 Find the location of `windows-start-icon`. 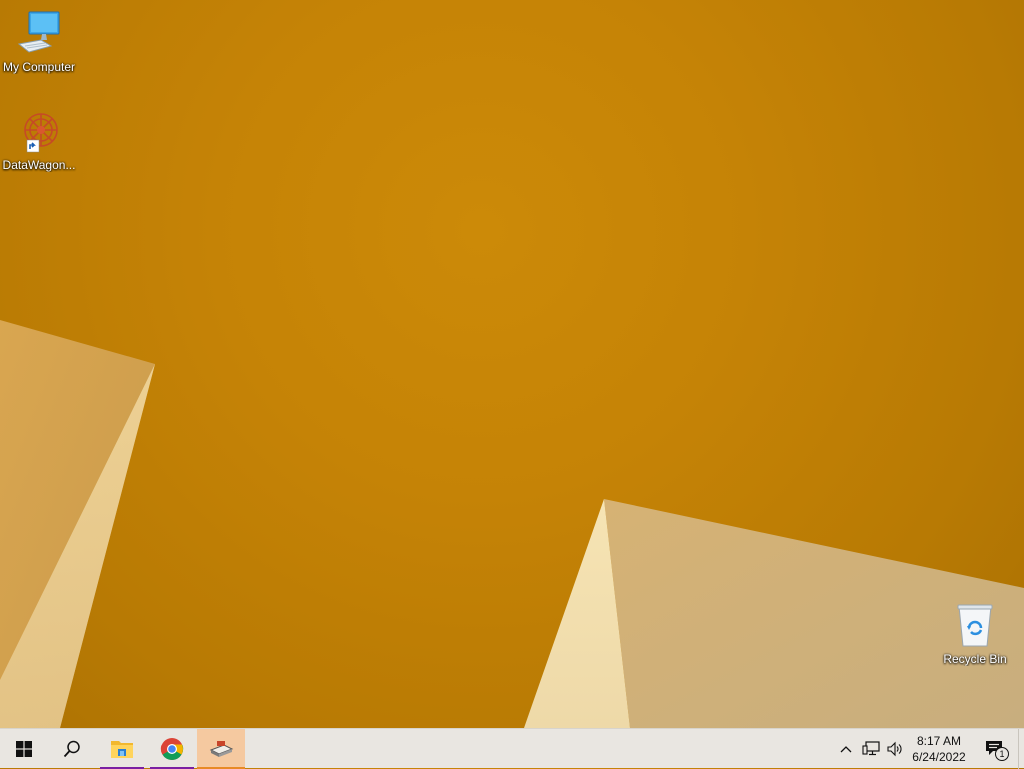

windows-start-icon is located at coordinates (24, 749).